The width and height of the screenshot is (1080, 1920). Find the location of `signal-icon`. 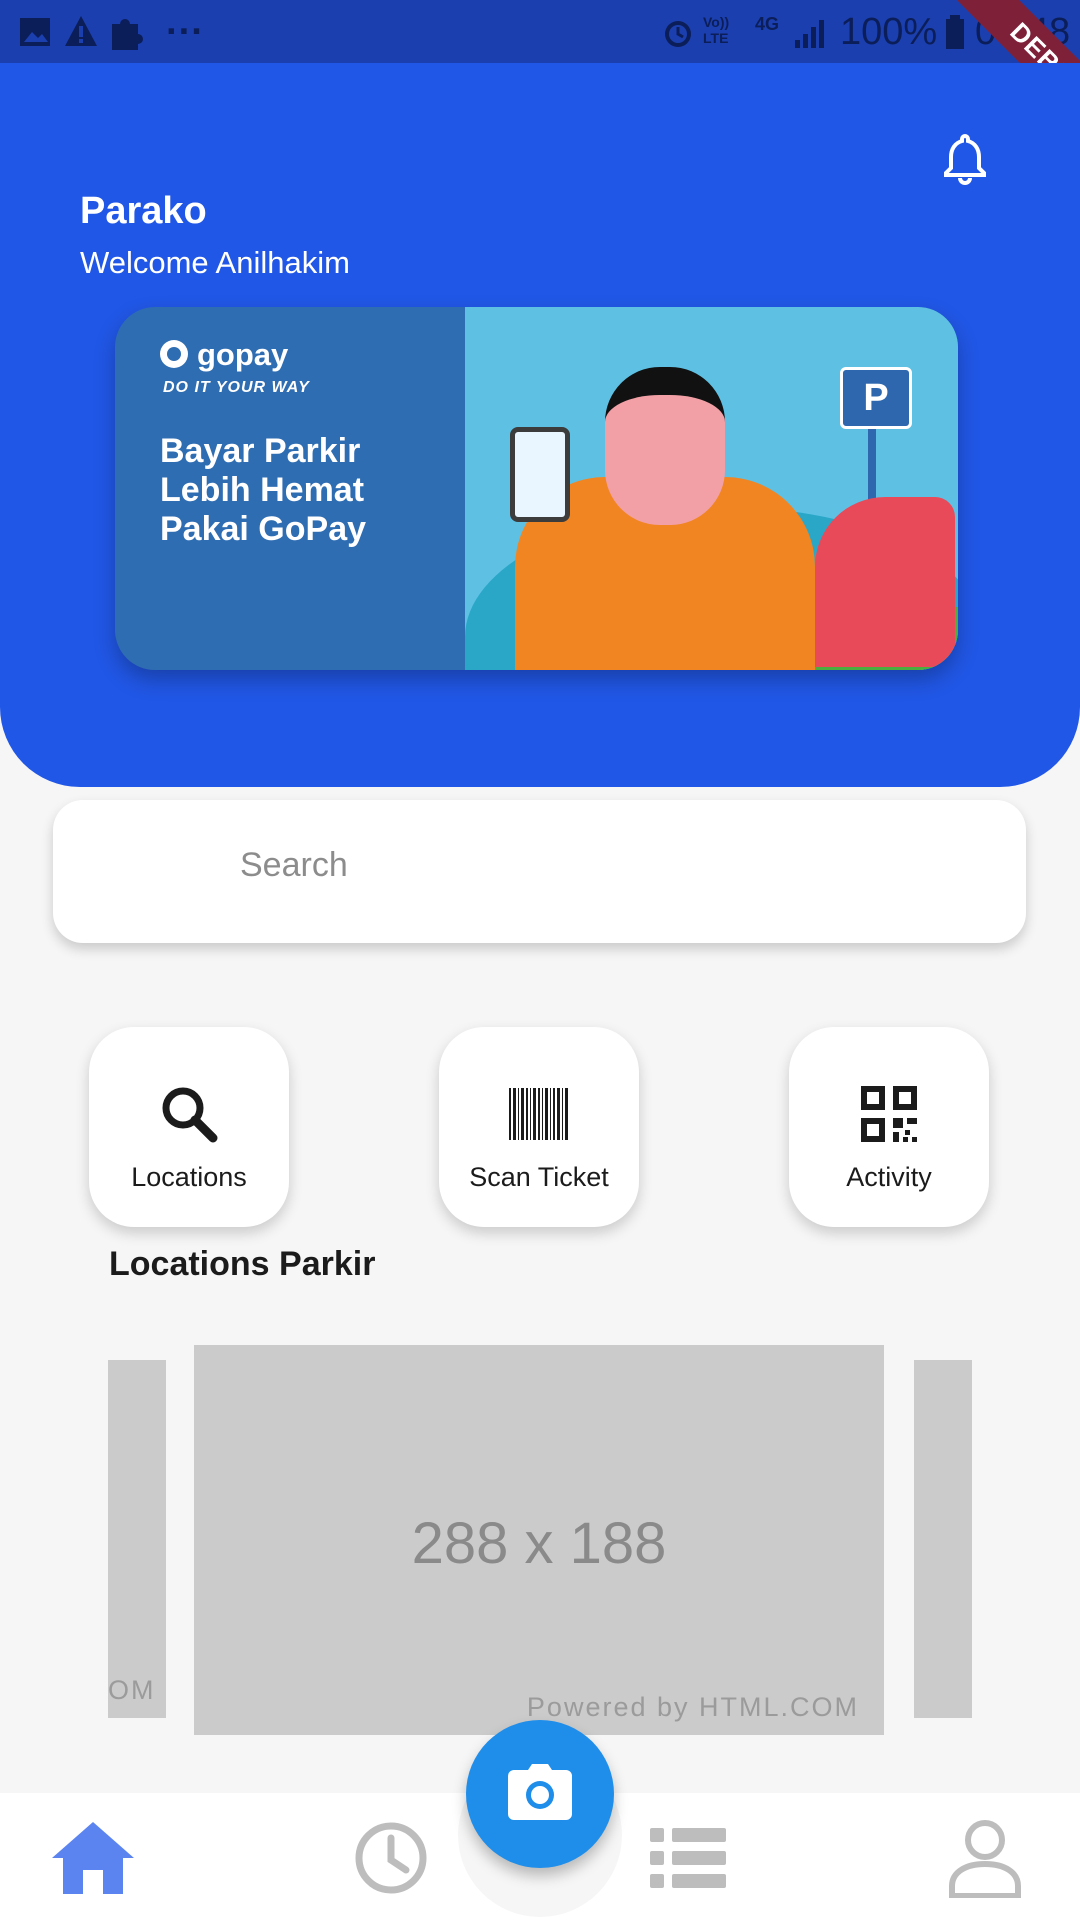

signal-icon is located at coordinates (809, 34).